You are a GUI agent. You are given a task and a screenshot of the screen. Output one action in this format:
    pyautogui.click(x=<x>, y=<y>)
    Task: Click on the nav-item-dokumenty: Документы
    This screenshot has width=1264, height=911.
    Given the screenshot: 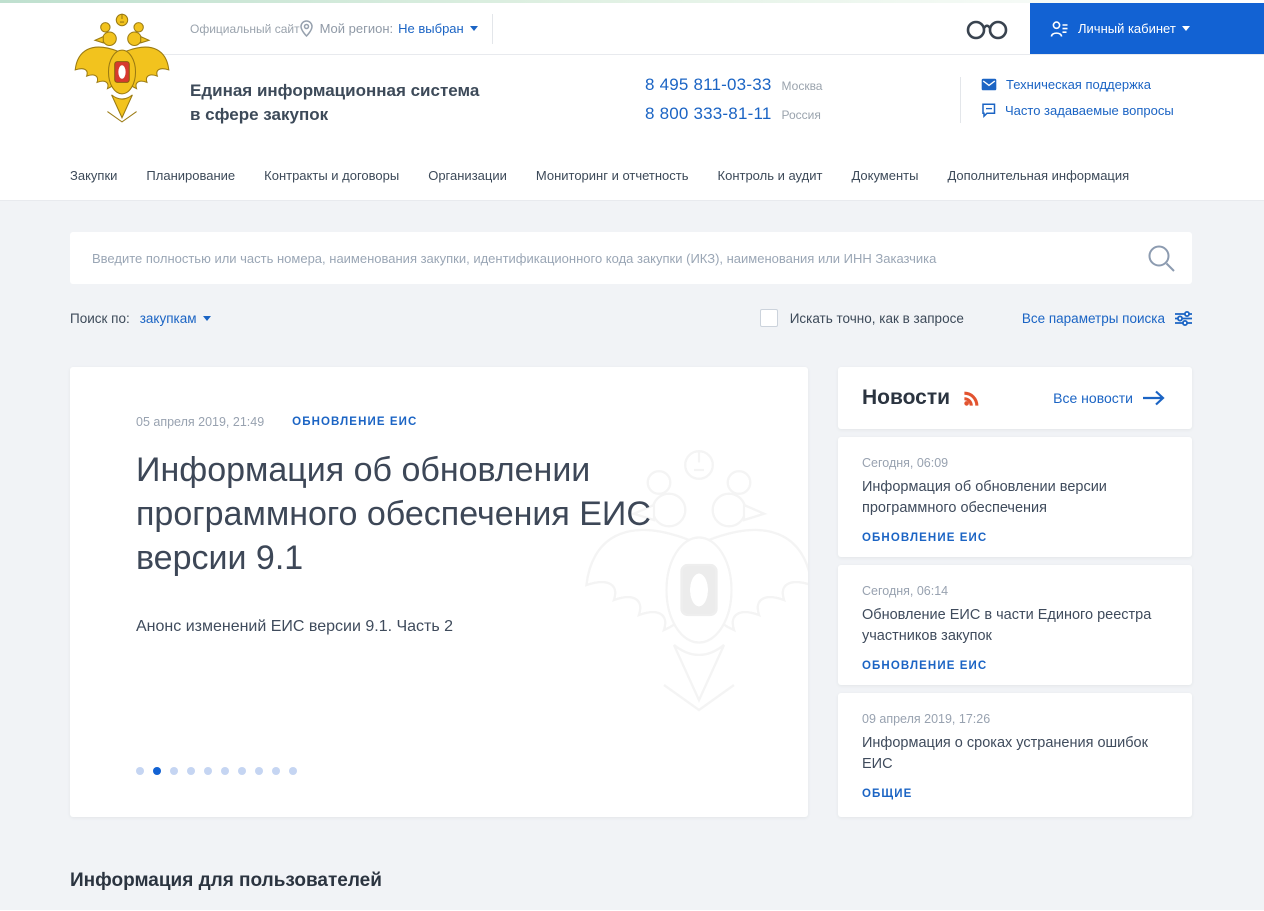 What is the action you would take?
    pyautogui.click(x=884, y=175)
    